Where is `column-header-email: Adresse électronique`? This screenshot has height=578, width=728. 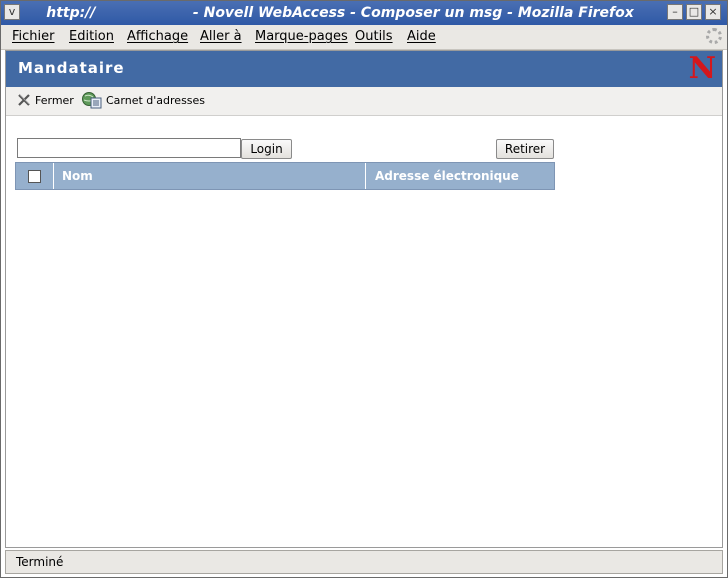 column-header-email: Adresse électronique is located at coordinates (447, 176).